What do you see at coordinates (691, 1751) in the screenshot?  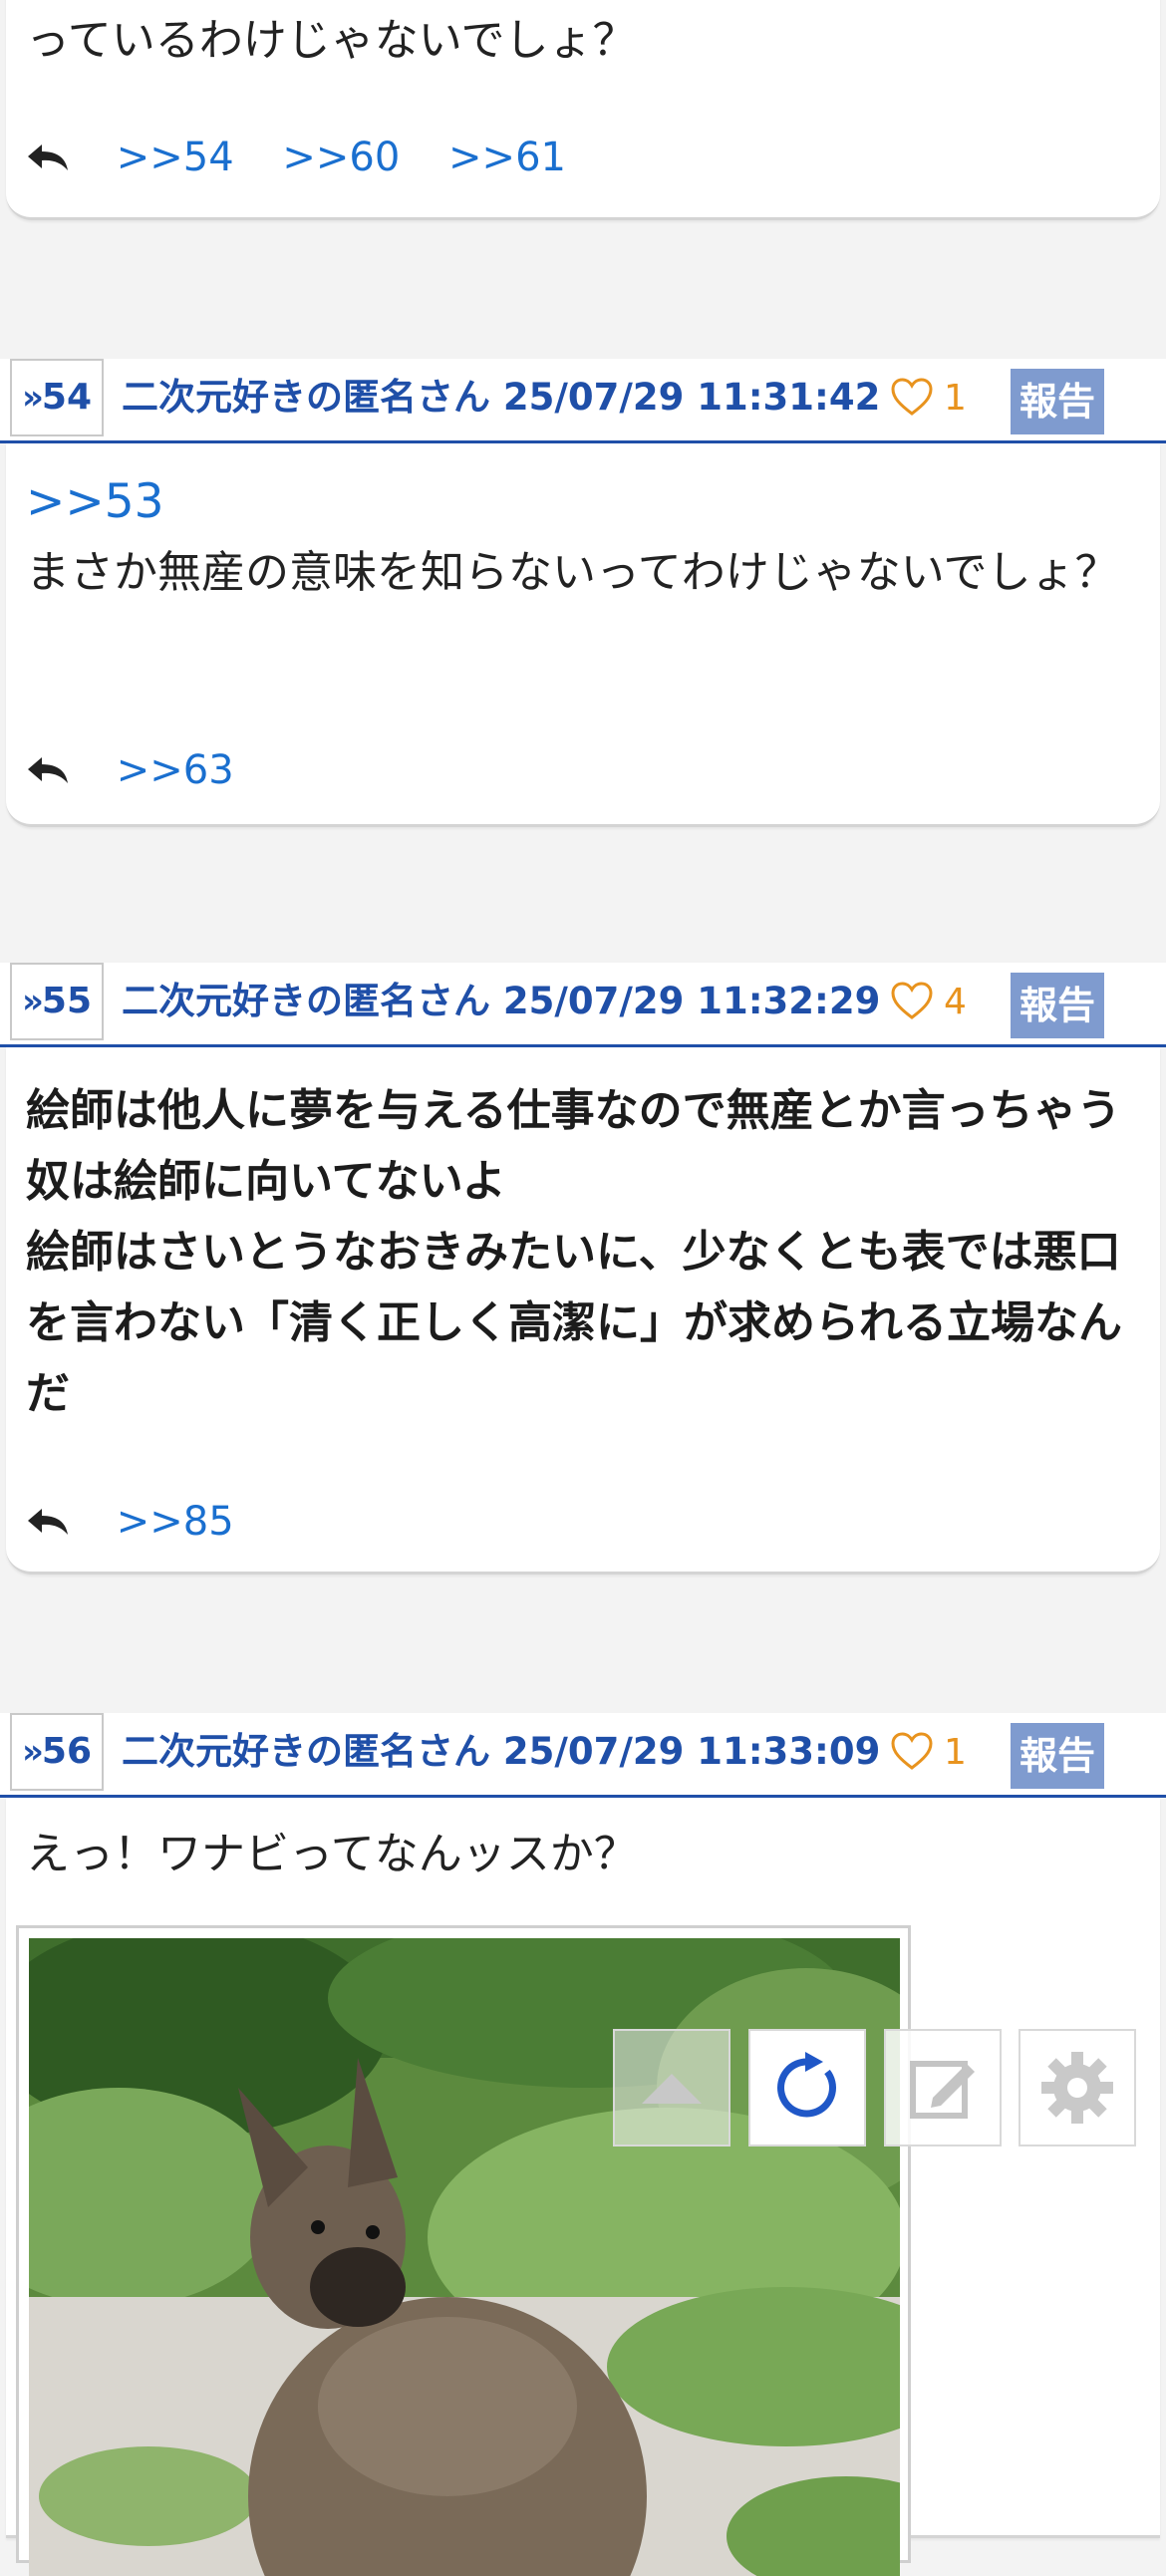 I see `timestamp: 25/07/29 11:33:09` at bounding box center [691, 1751].